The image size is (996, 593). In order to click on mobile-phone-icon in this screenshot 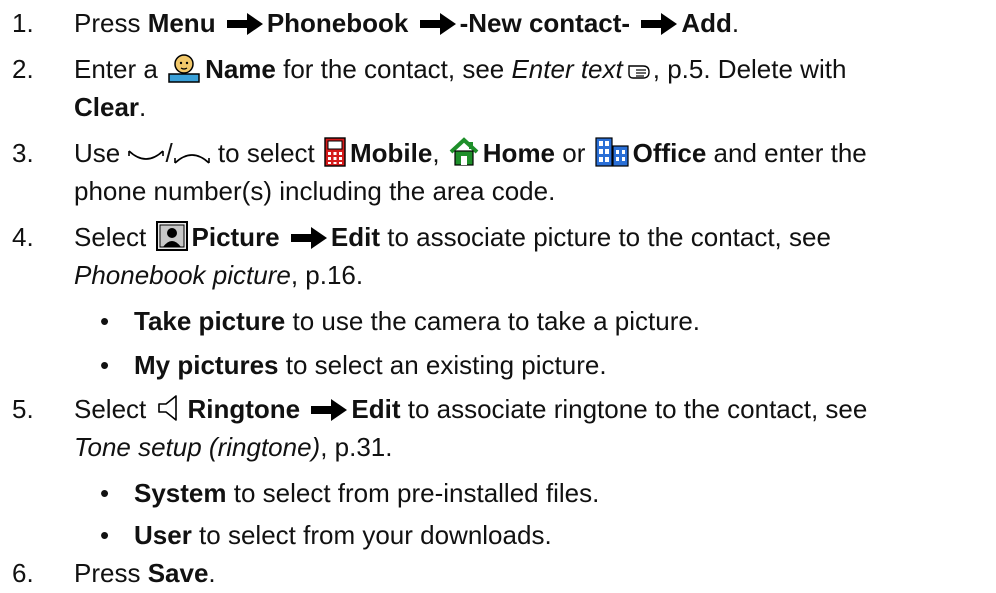, I will do `click(335, 152)`.